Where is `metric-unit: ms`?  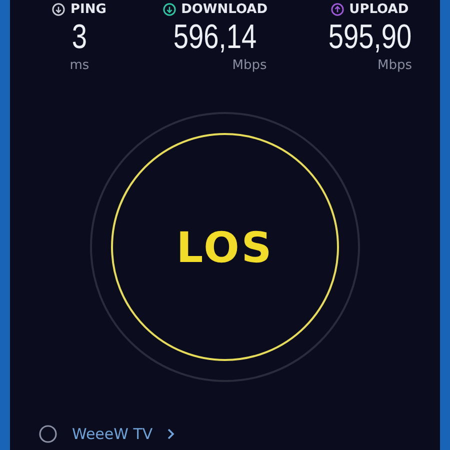 metric-unit: ms is located at coordinates (80, 65).